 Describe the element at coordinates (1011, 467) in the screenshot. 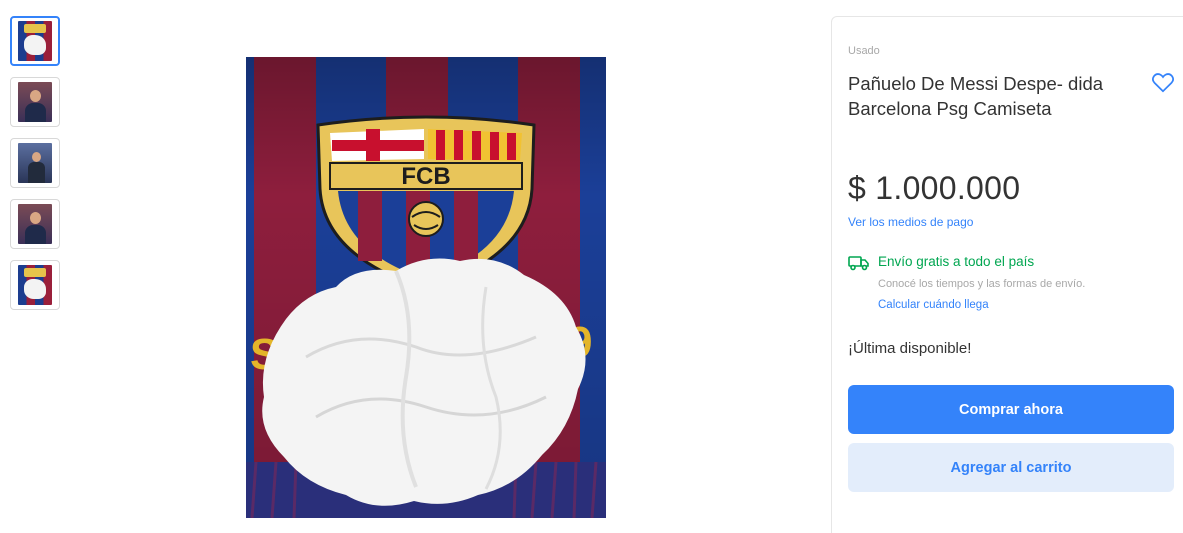

I see `add-to-cart-button: Agregar al carrito` at that location.